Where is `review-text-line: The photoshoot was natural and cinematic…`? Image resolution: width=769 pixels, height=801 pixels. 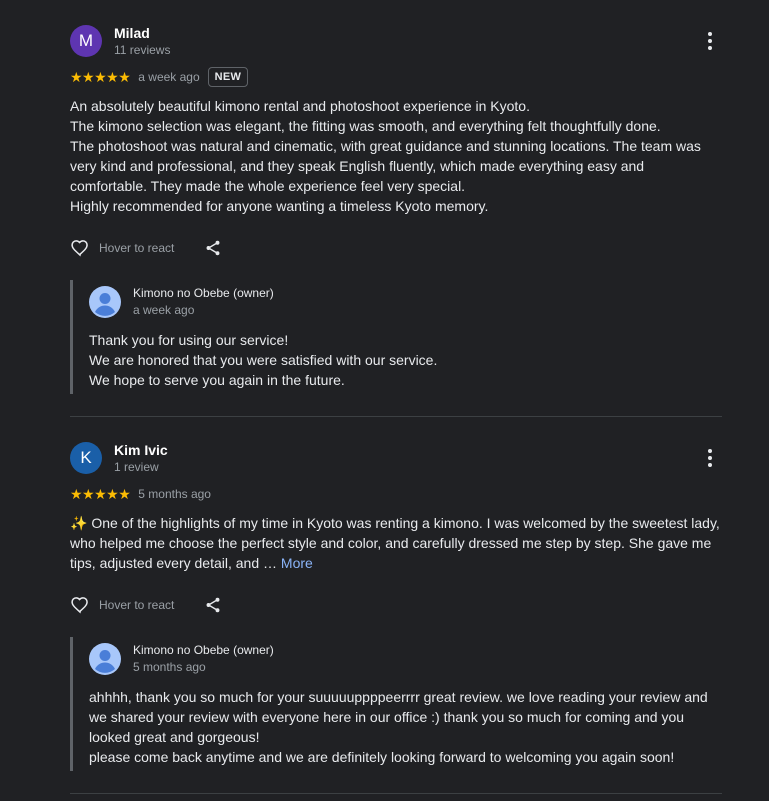 review-text-line: The photoshoot was natural and cinematic… is located at coordinates (385, 166).